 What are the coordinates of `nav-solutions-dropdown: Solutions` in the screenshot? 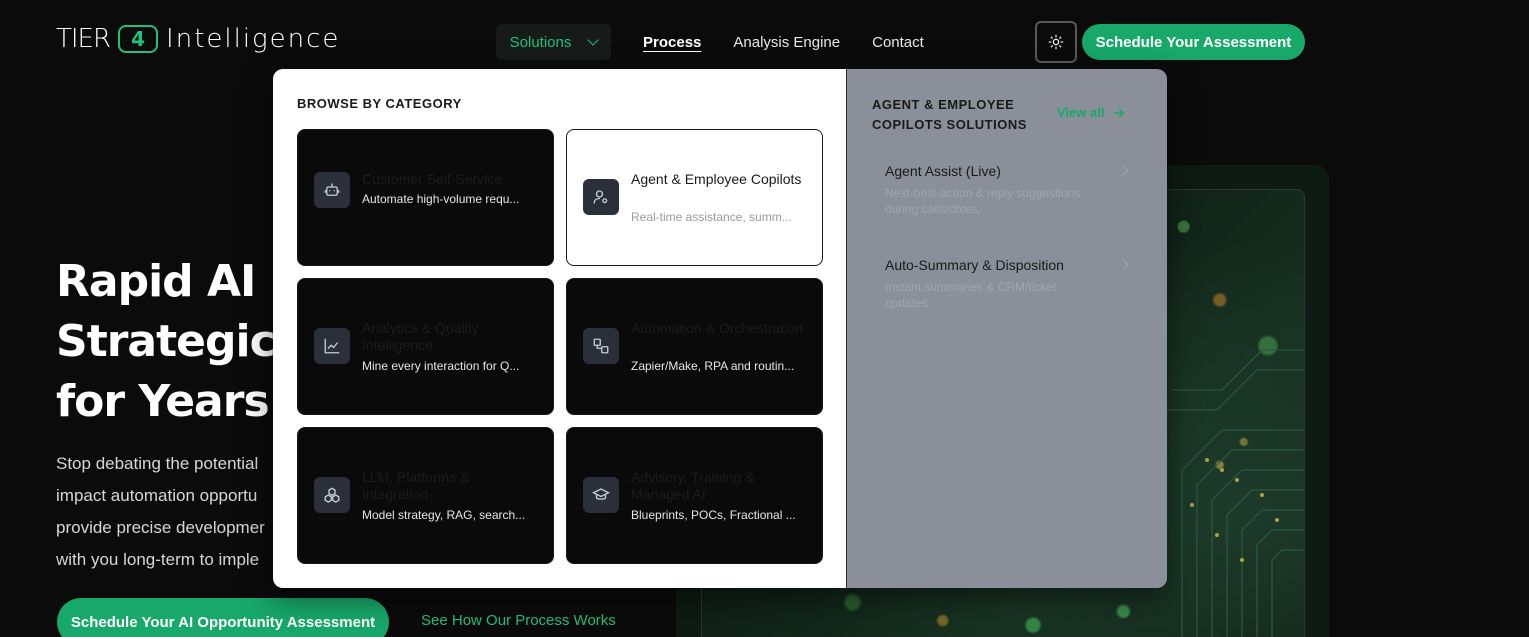 It's located at (553, 42).